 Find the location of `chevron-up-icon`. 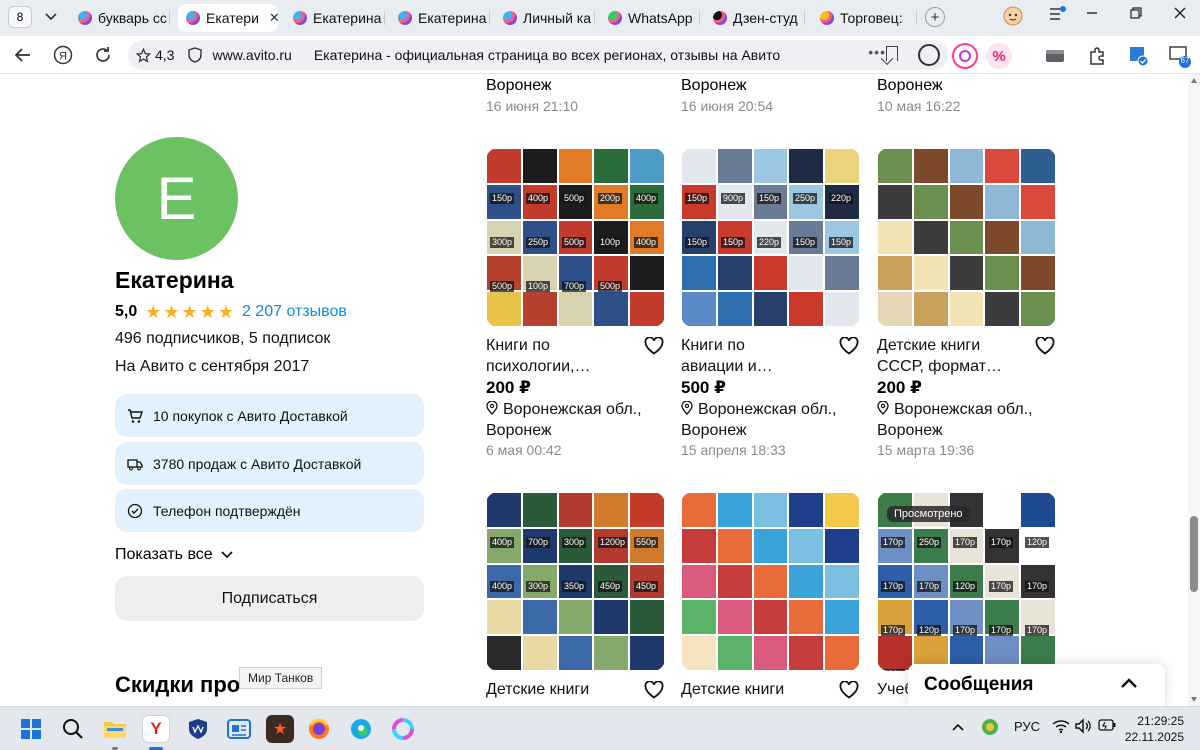

chevron-up-icon is located at coordinates (1129, 684).